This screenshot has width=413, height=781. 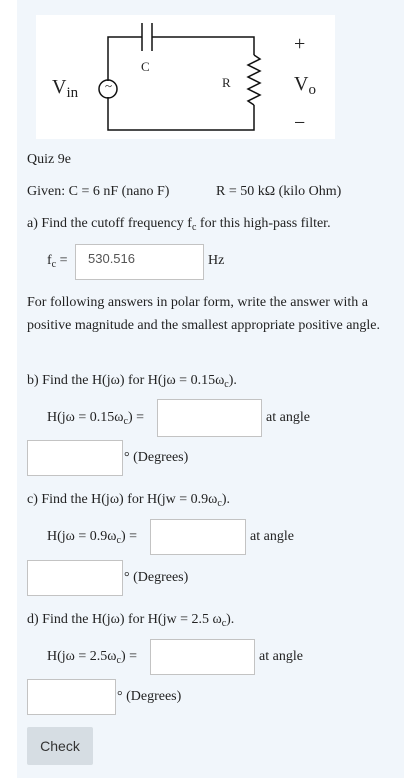 I want to click on question-c: c) Find the H(jω) for H(jw = 0.9ωc)., so click(x=128, y=500).